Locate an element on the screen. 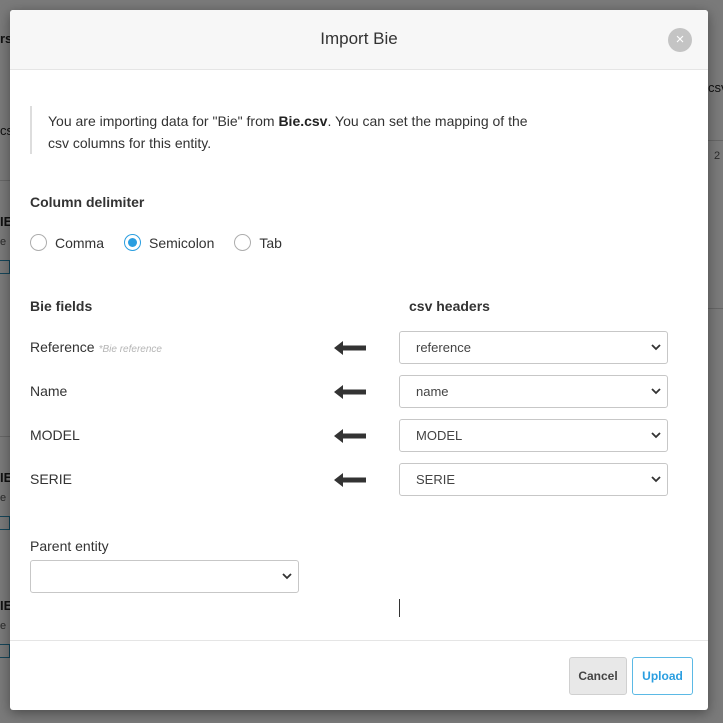  csv-header-select-serie: SERIE is located at coordinates (533, 479).